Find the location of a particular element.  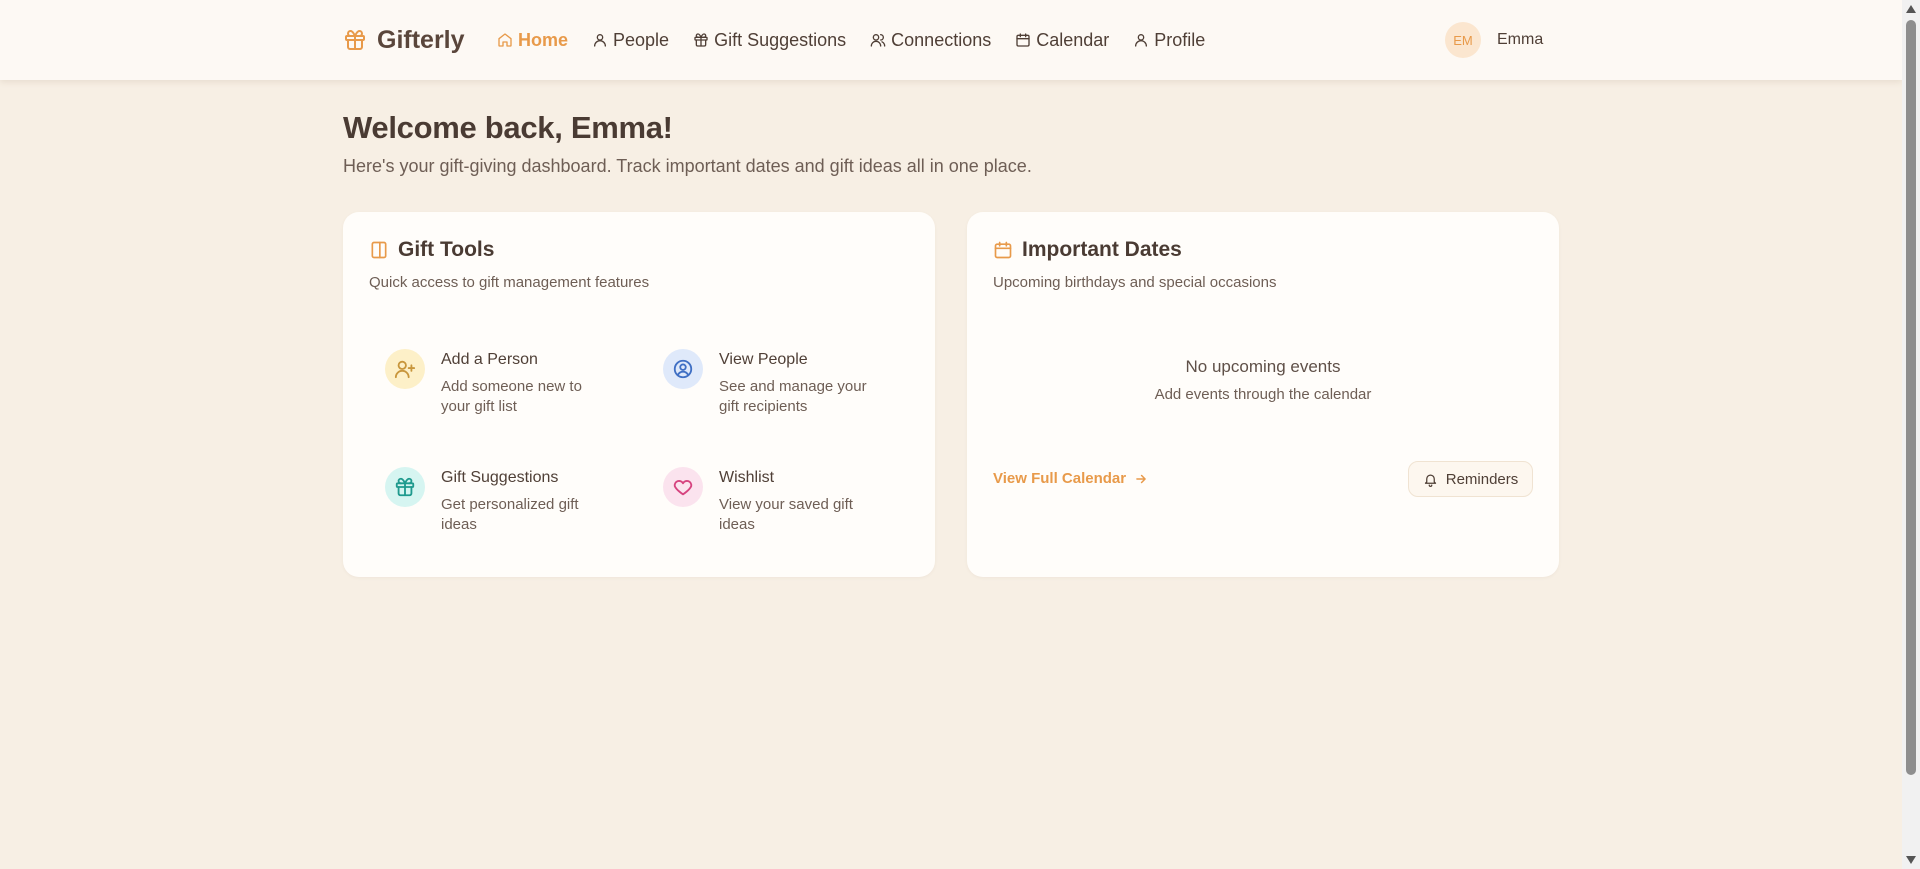

nav-calendar: Calendar is located at coordinates (1062, 40).